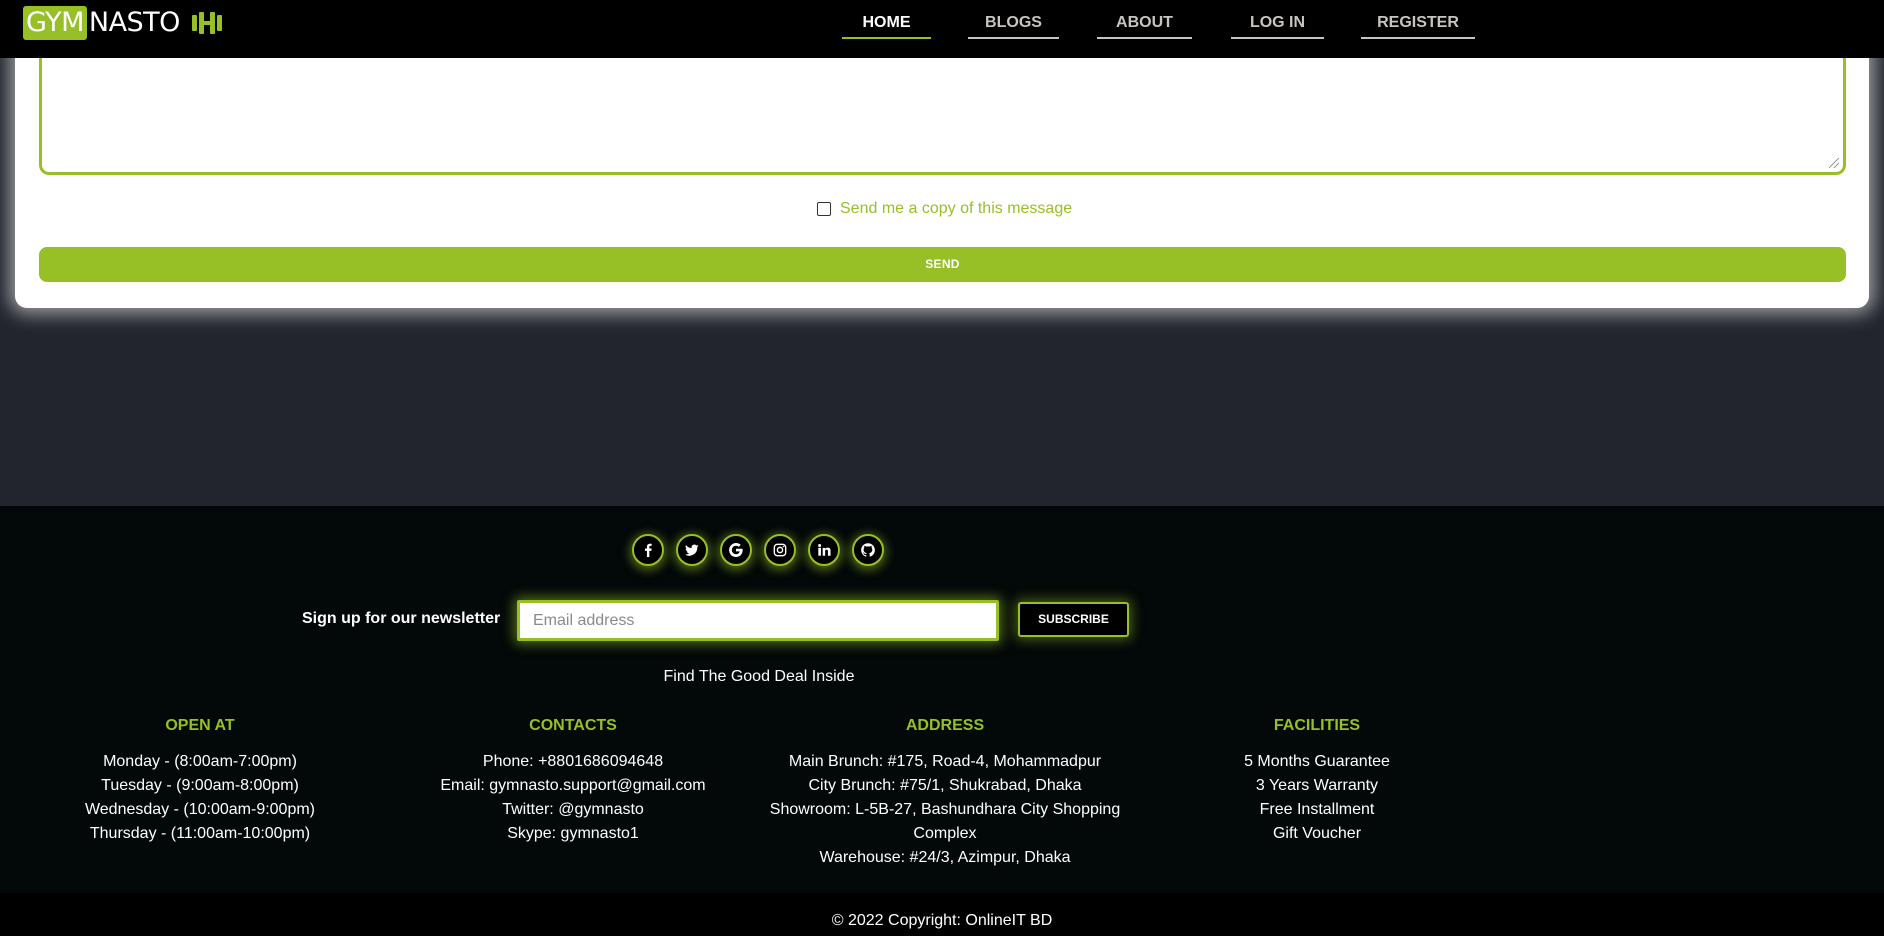  I want to click on send-button: SEND, so click(942, 264).